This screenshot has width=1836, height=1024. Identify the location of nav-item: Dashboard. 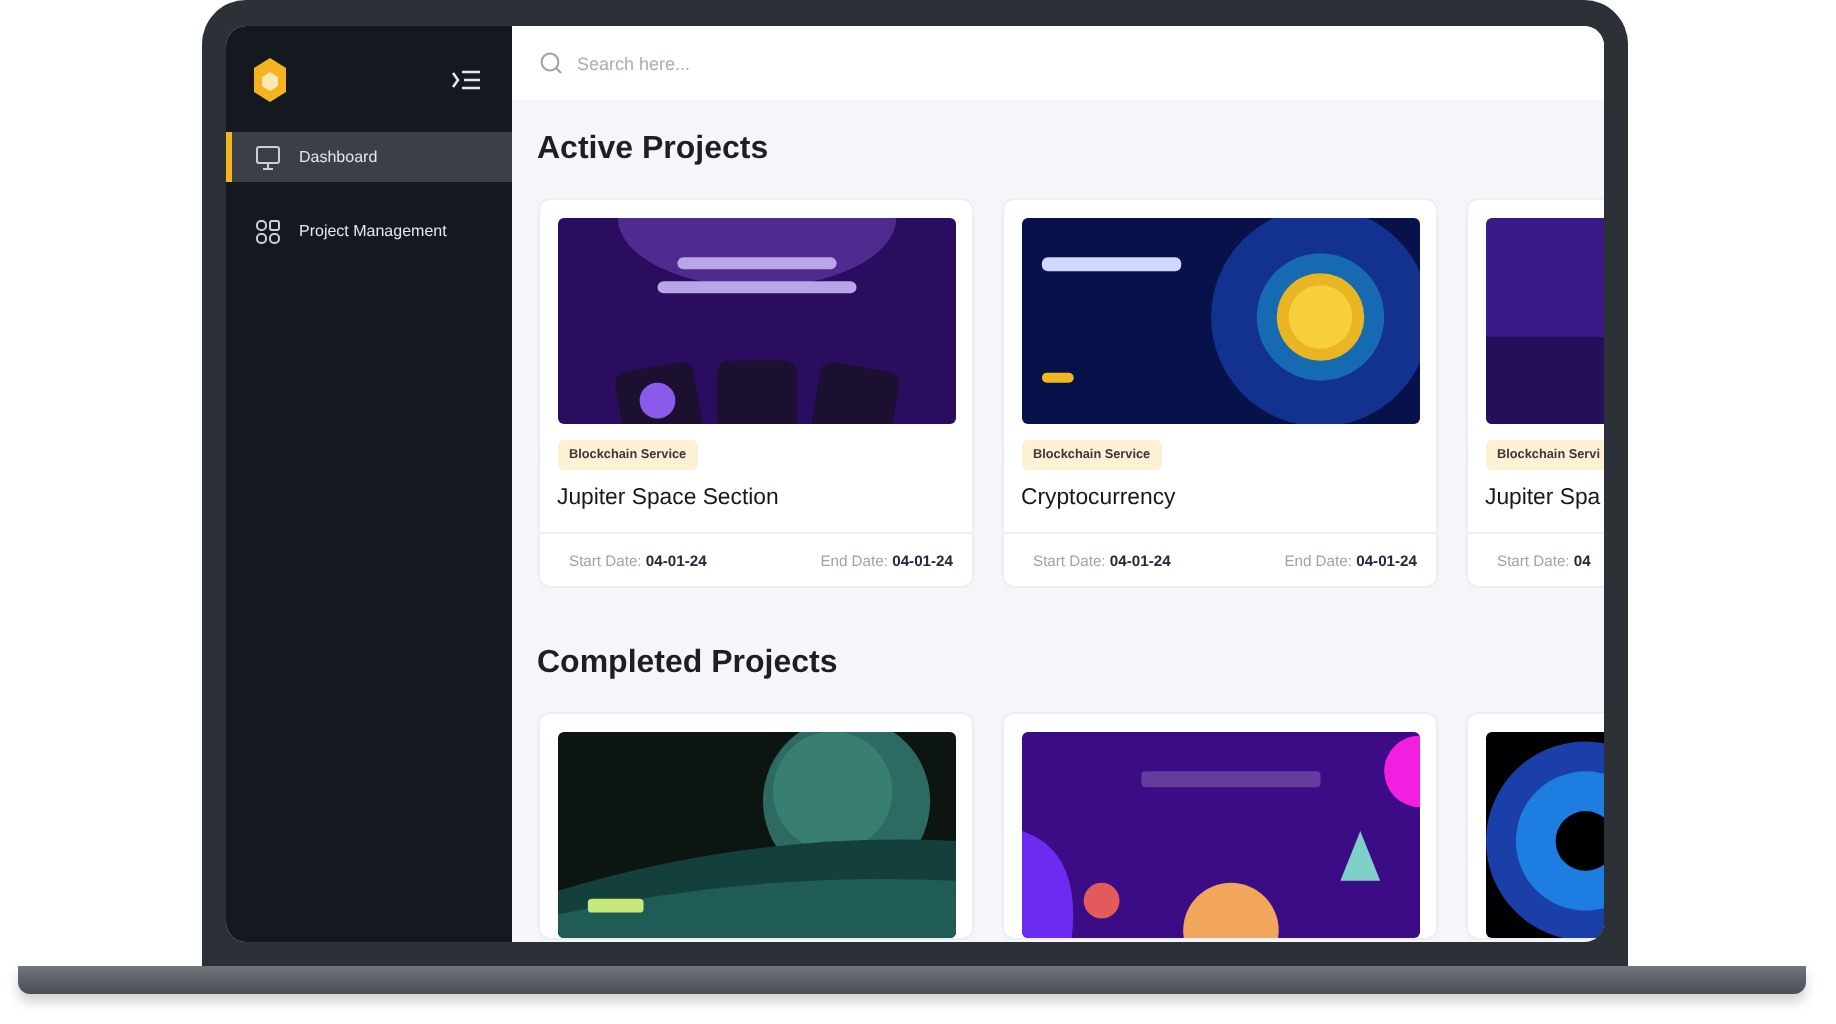
(368, 157).